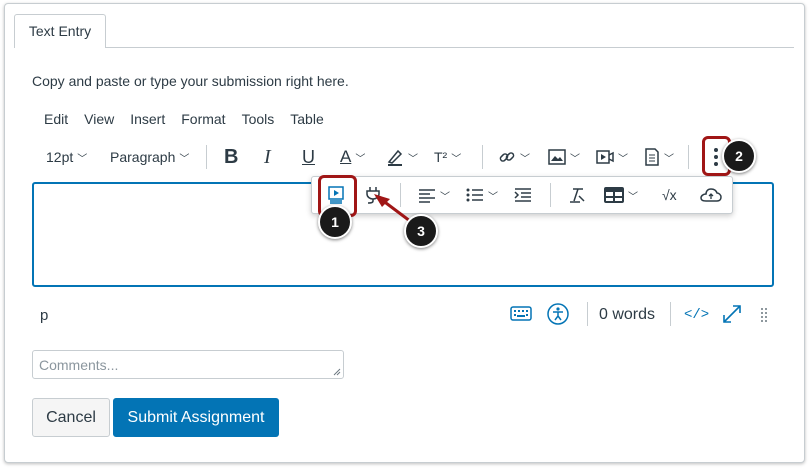  I want to click on tab-text-entry: Text Entry, so click(60, 31).